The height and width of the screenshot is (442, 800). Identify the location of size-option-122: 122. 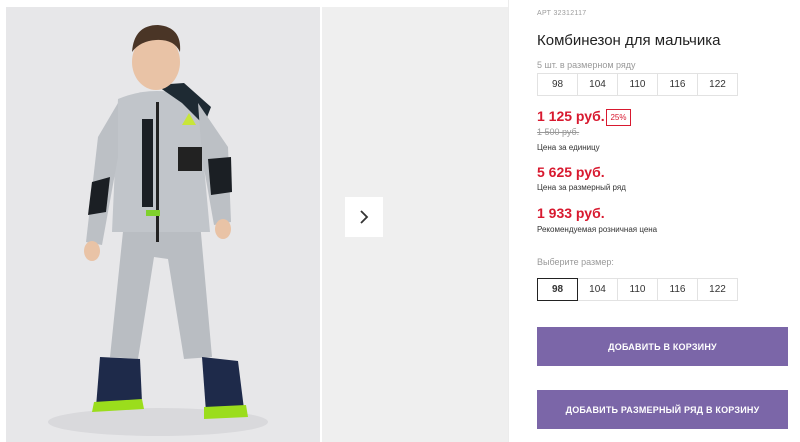
(717, 289).